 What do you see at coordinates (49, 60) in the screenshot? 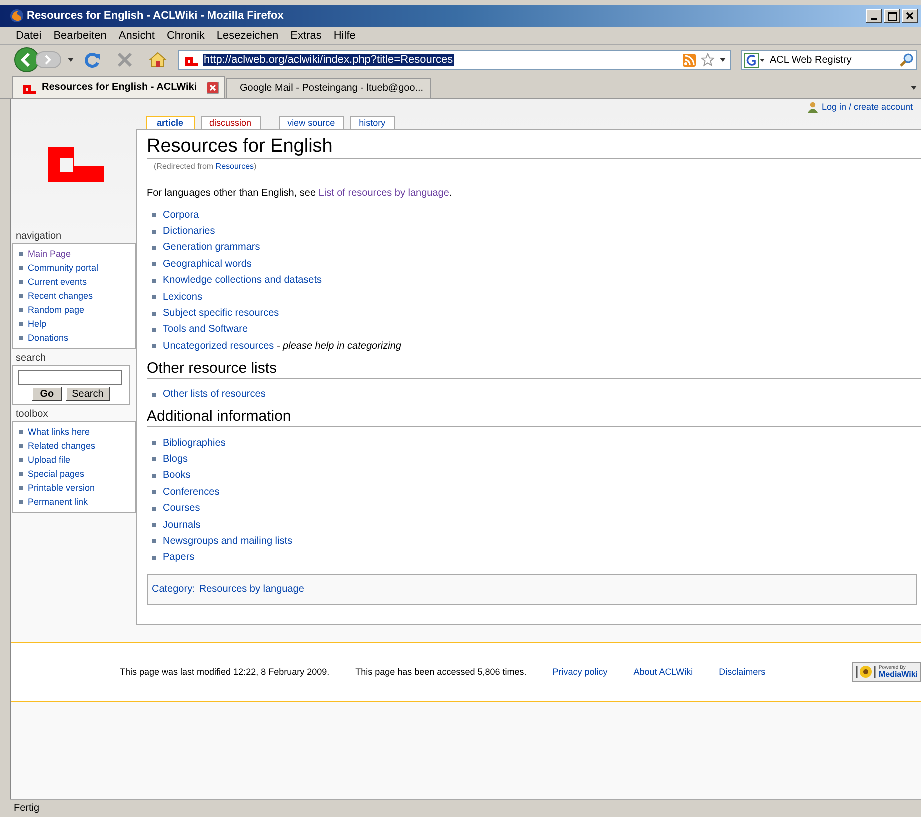
I see `forward-button` at bounding box center [49, 60].